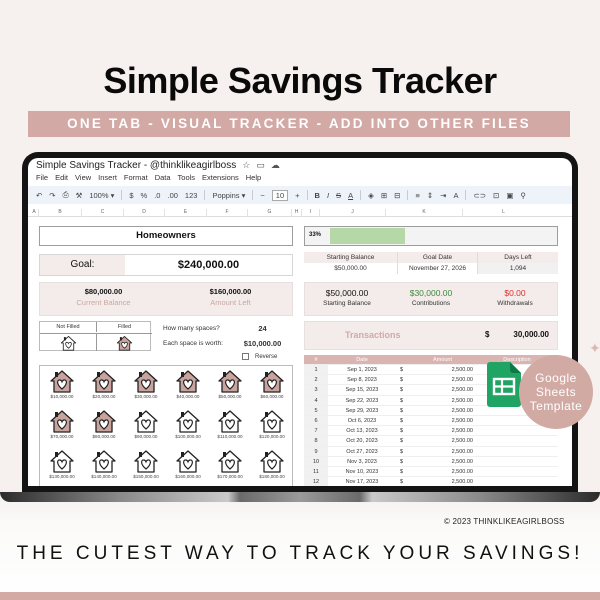 This screenshot has height=600, width=600. Describe the element at coordinates (509, 195) in the screenshot. I see `insert-chart-icon: ▣` at that location.